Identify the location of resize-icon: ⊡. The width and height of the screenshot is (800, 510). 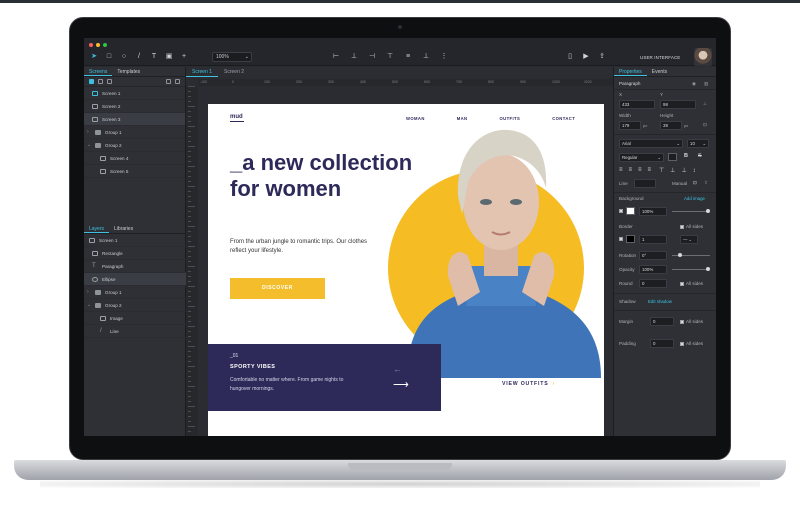
(695, 183).